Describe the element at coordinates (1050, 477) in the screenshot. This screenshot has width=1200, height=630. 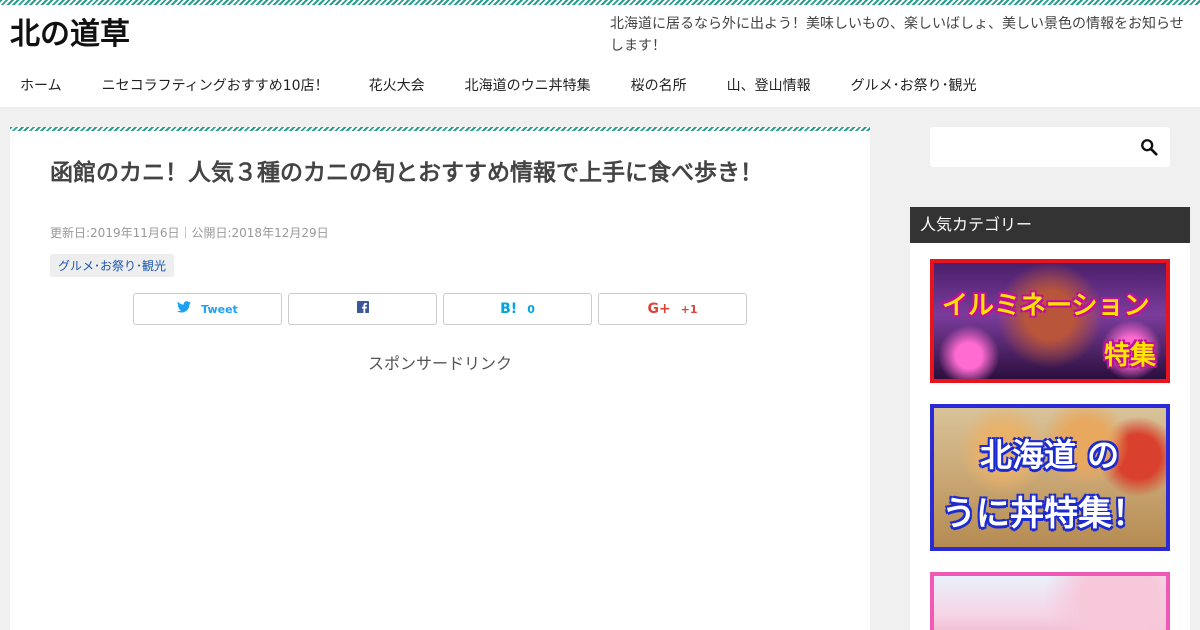
I see `uni-don-banner: 北海道 の うに丼特集！` at that location.